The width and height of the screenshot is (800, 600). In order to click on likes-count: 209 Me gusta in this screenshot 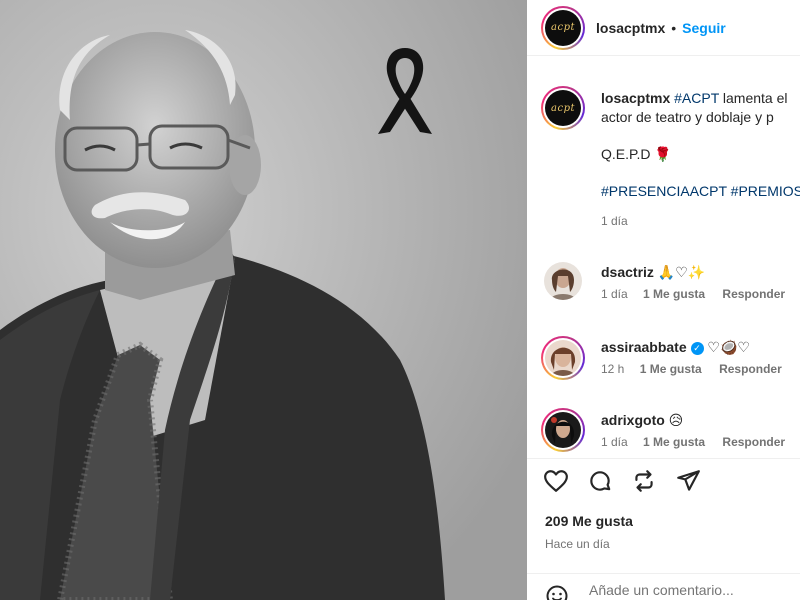, I will do `click(589, 521)`.